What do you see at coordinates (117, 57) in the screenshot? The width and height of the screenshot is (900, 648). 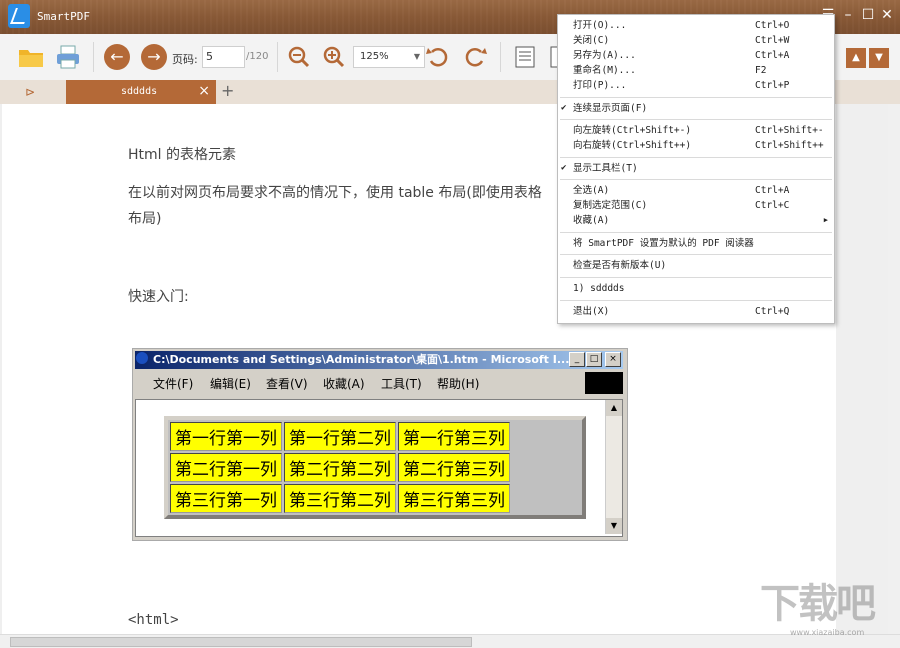 I see `previous-page-button: ←` at bounding box center [117, 57].